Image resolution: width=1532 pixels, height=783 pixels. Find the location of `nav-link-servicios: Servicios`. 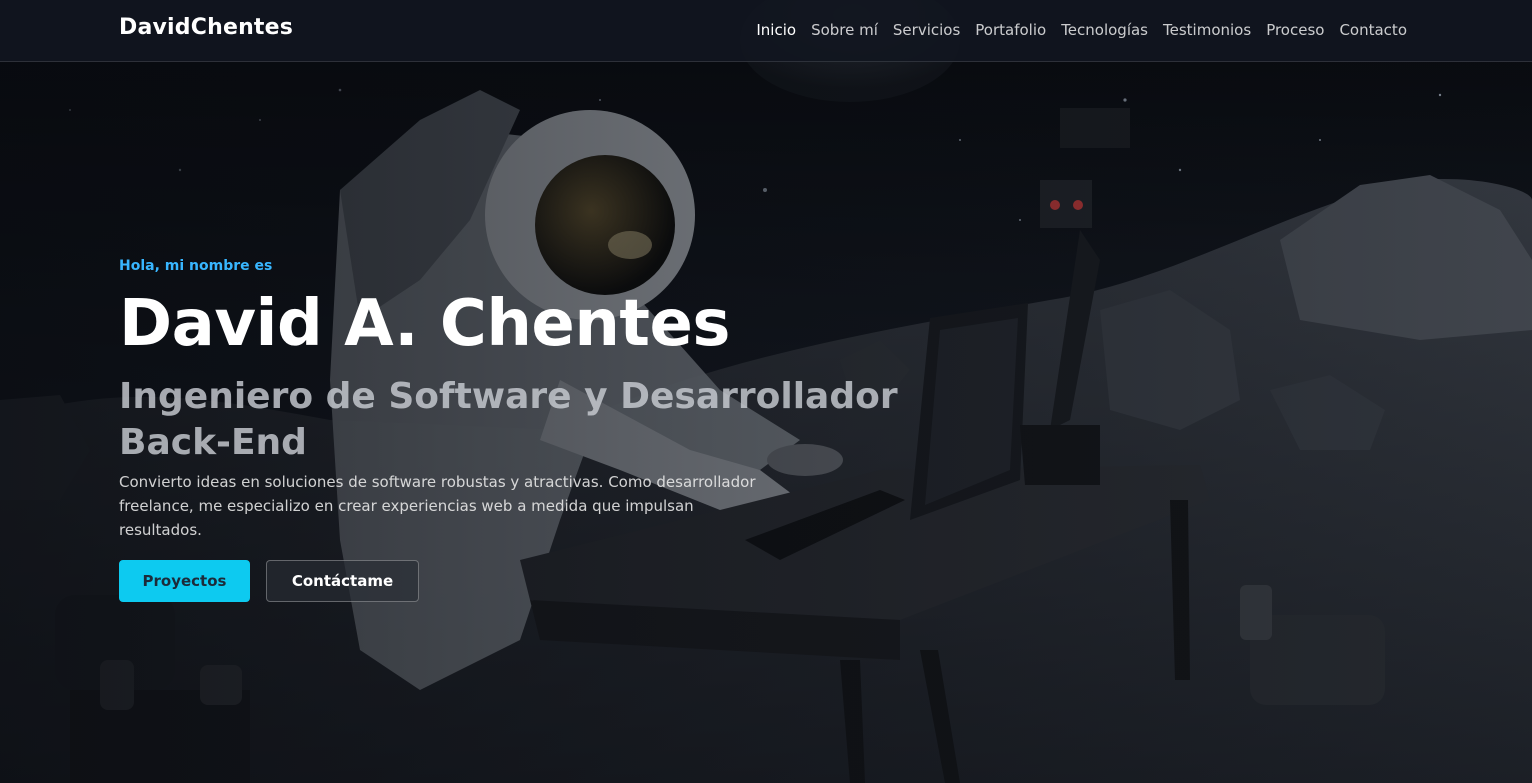

nav-link-servicios: Servicios is located at coordinates (926, 30).